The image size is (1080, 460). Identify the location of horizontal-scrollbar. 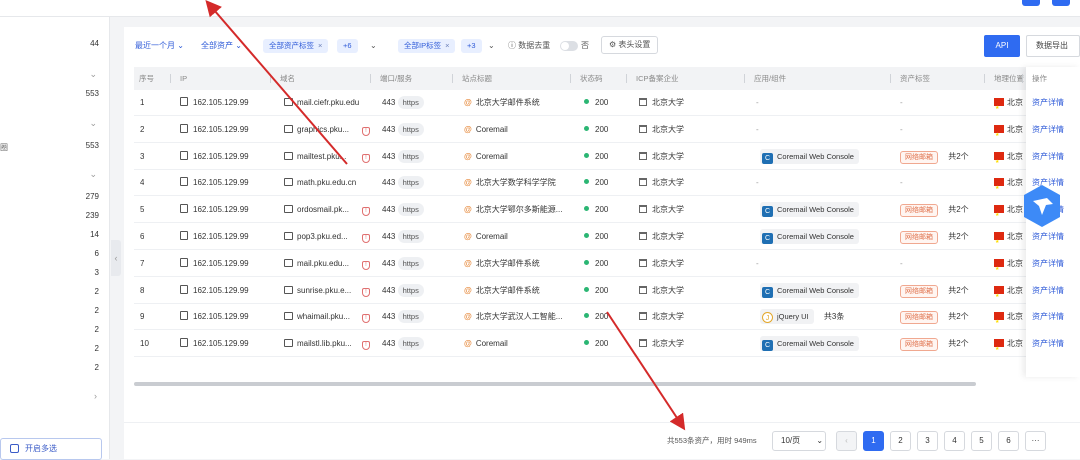
(555, 384).